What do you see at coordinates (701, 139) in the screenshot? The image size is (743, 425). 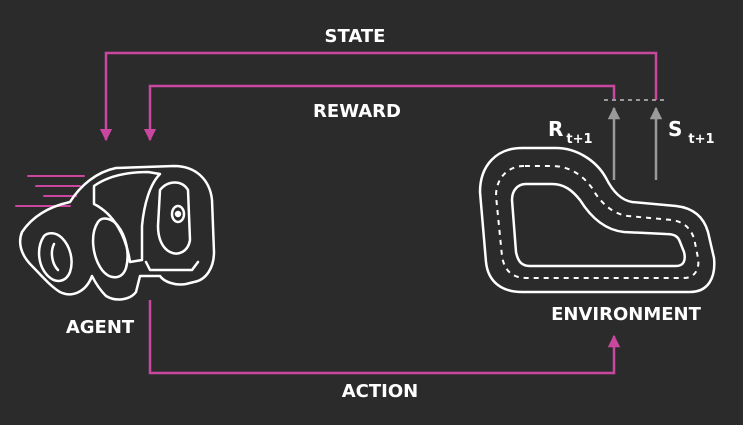 I see `state-signal-subscript: t+1` at bounding box center [701, 139].